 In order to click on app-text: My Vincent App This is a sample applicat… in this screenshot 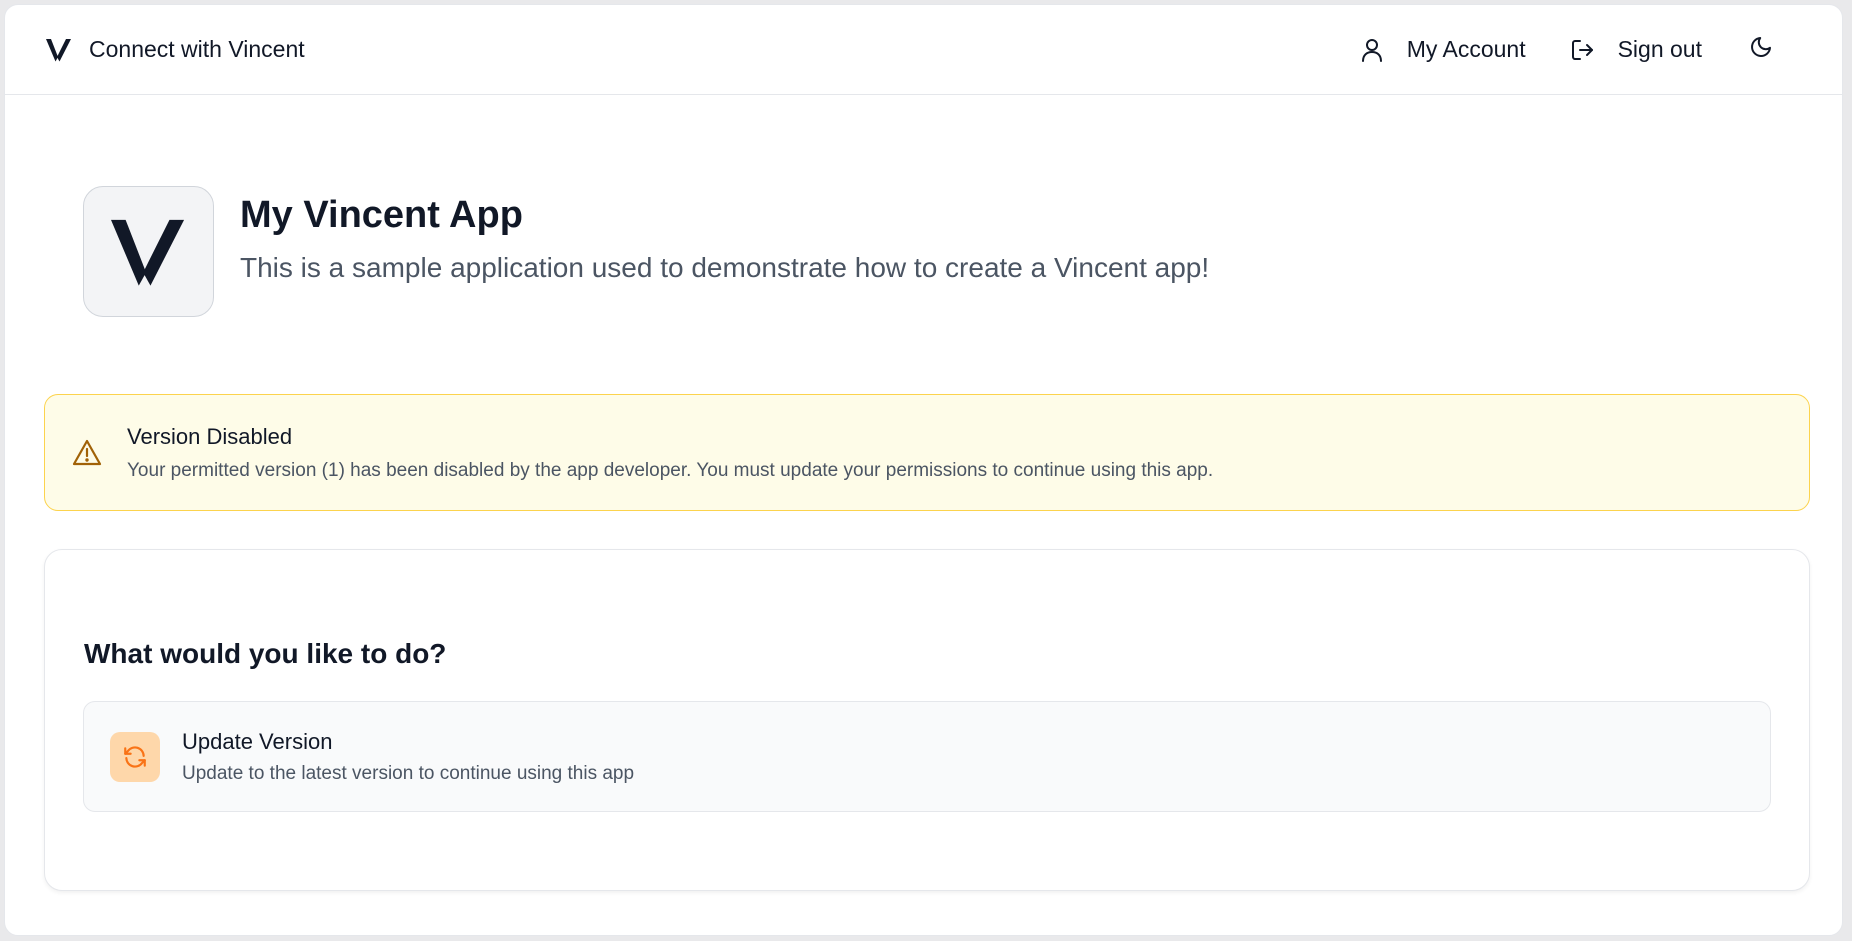, I will do `click(724, 236)`.